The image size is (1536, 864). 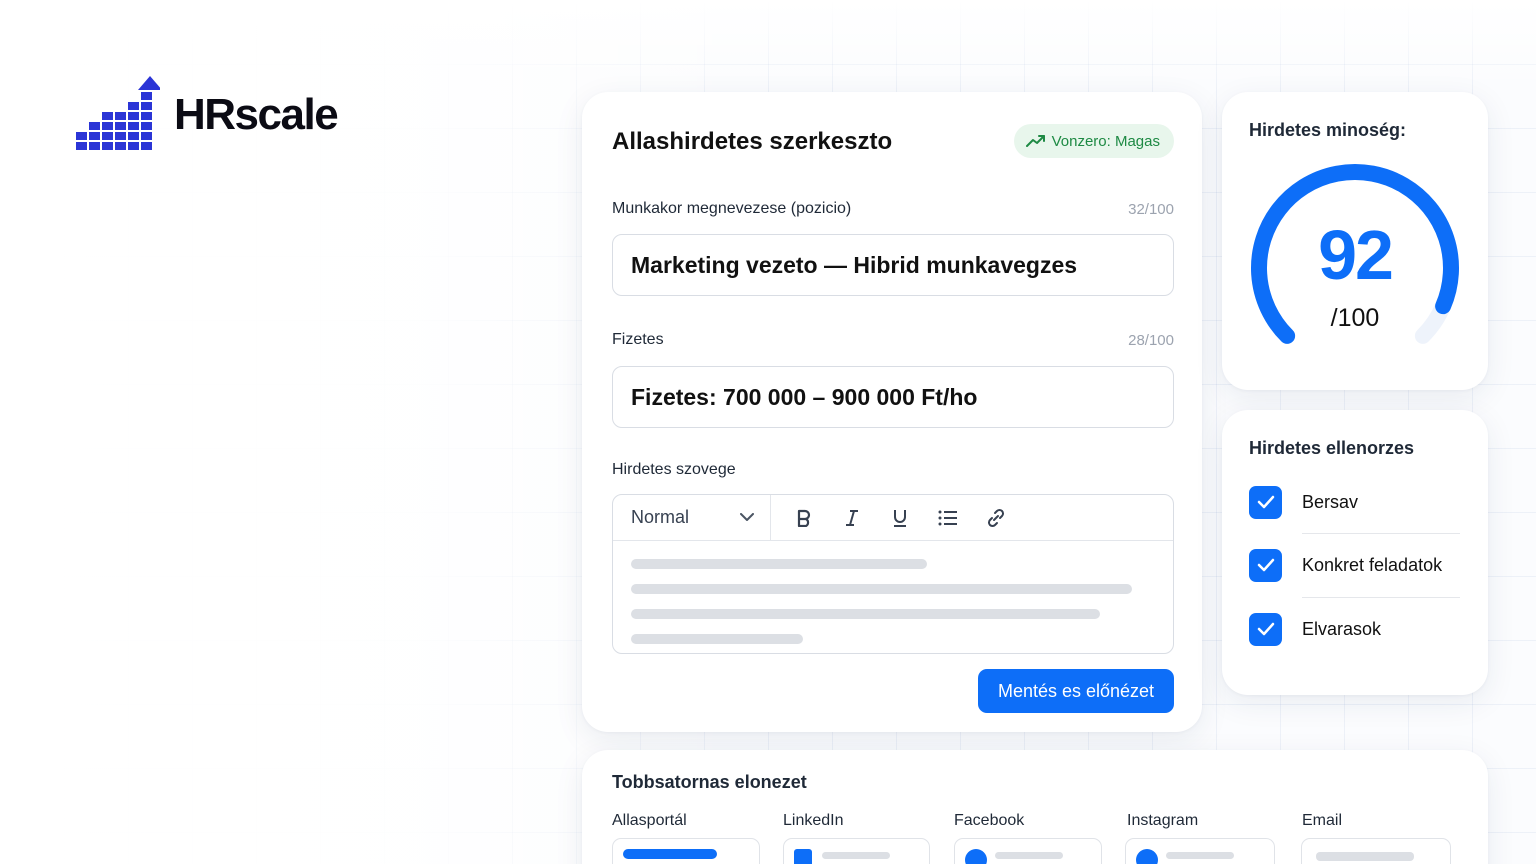 What do you see at coordinates (649, 820) in the screenshot?
I see `channel-label-jobportal: Allasportál` at bounding box center [649, 820].